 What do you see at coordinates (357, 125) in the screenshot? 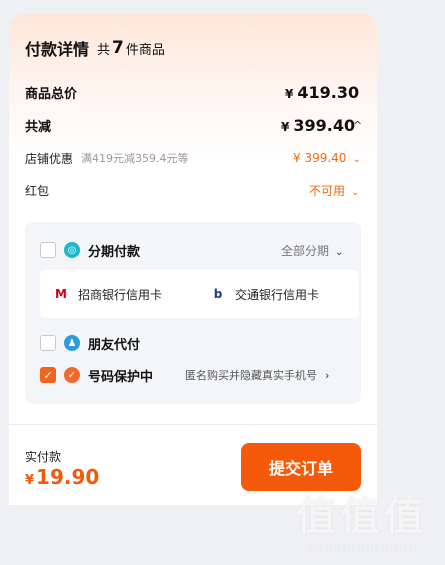
I see `chevron-up-icon: ^` at bounding box center [357, 125].